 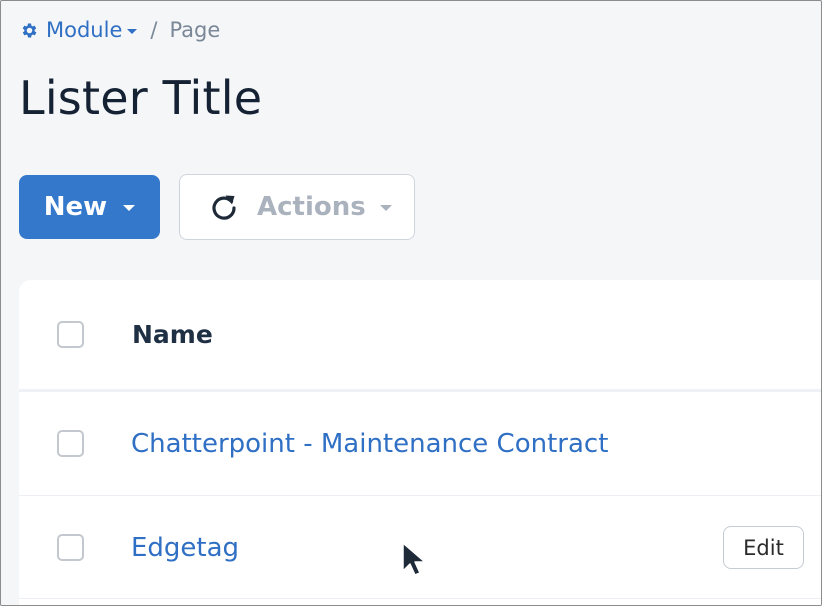 I want to click on row-name-link: Chatterpoint - Maintenance Contract, so click(x=369, y=444).